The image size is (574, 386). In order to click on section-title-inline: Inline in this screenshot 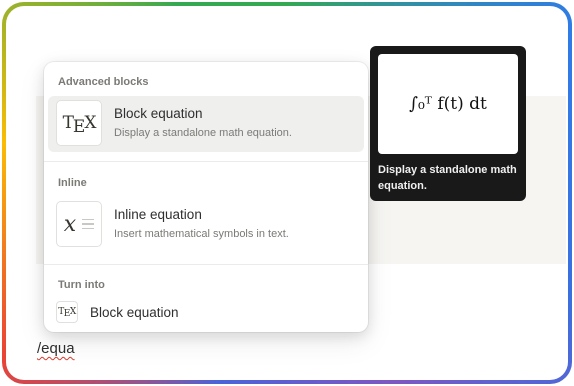, I will do `click(72, 183)`.